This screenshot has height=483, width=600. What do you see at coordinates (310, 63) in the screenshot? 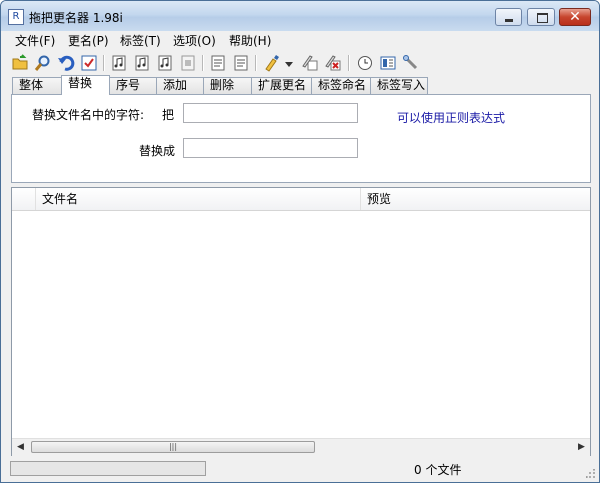
I see `edit-icon` at bounding box center [310, 63].